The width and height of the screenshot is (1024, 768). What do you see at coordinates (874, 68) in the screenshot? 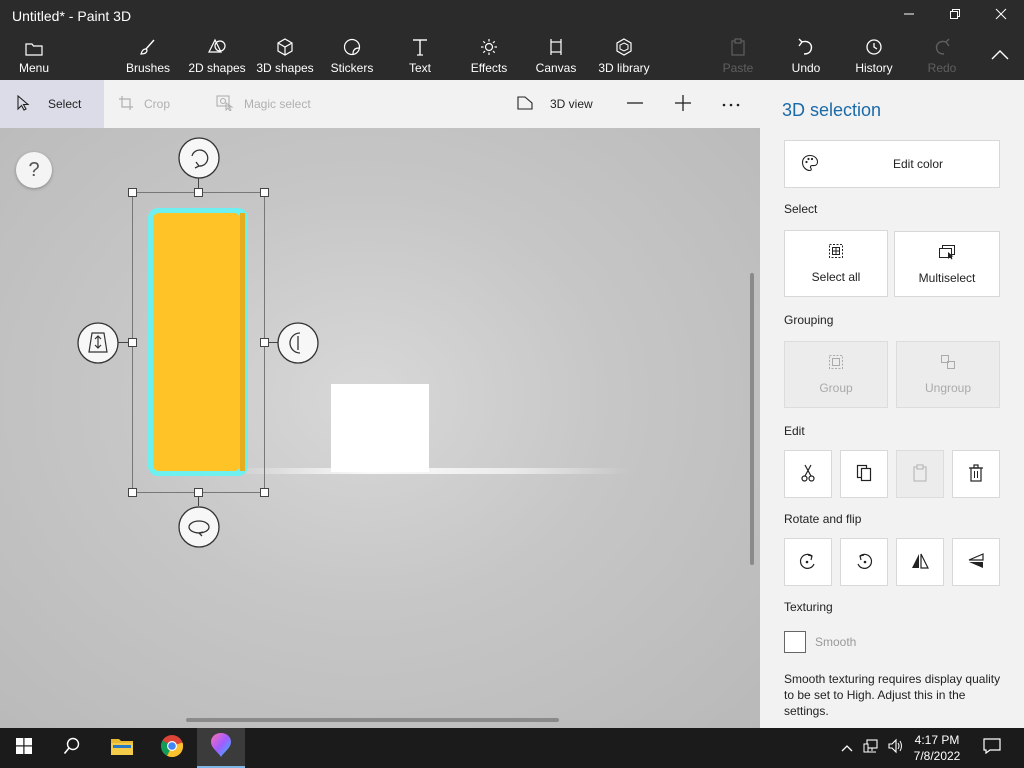
I see `history-label: History` at bounding box center [874, 68].